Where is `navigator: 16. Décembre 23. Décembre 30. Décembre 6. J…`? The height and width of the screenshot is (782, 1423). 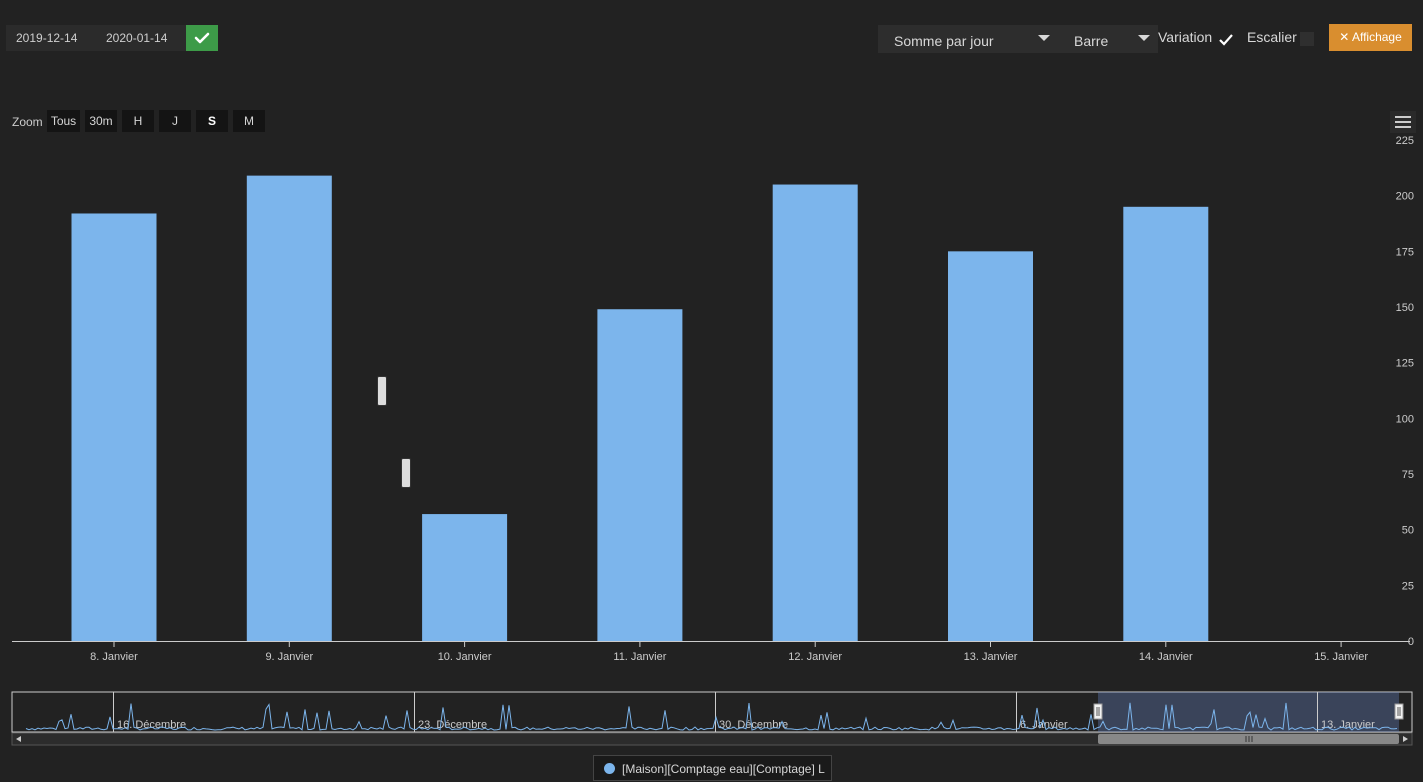 navigator: 16. Décembre 23. Décembre 30. Décembre 6. J… is located at coordinates (711, 719).